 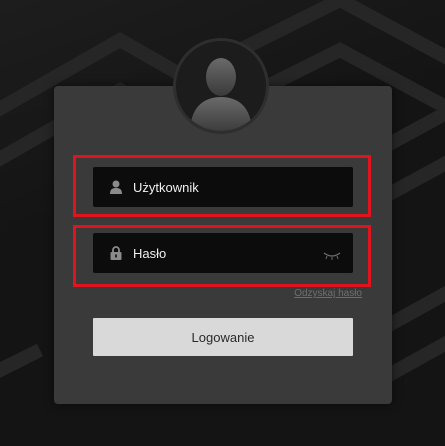 What do you see at coordinates (223, 337) in the screenshot?
I see `login-button: Logowanie` at bounding box center [223, 337].